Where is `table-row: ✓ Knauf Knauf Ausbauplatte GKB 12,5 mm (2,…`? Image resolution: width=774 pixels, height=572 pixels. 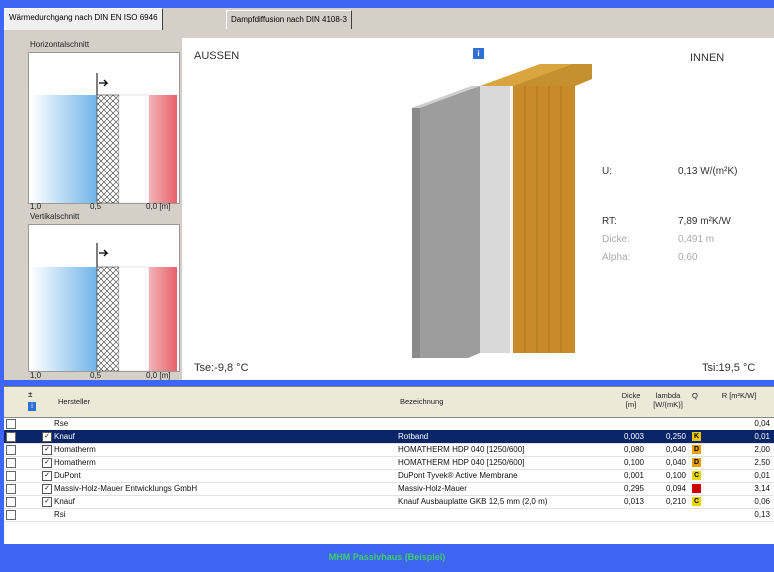
table-row: ✓ Knauf Knauf Ausbauplatte GKB 12,5 mm (2,… is located at coordinates (389, 502).